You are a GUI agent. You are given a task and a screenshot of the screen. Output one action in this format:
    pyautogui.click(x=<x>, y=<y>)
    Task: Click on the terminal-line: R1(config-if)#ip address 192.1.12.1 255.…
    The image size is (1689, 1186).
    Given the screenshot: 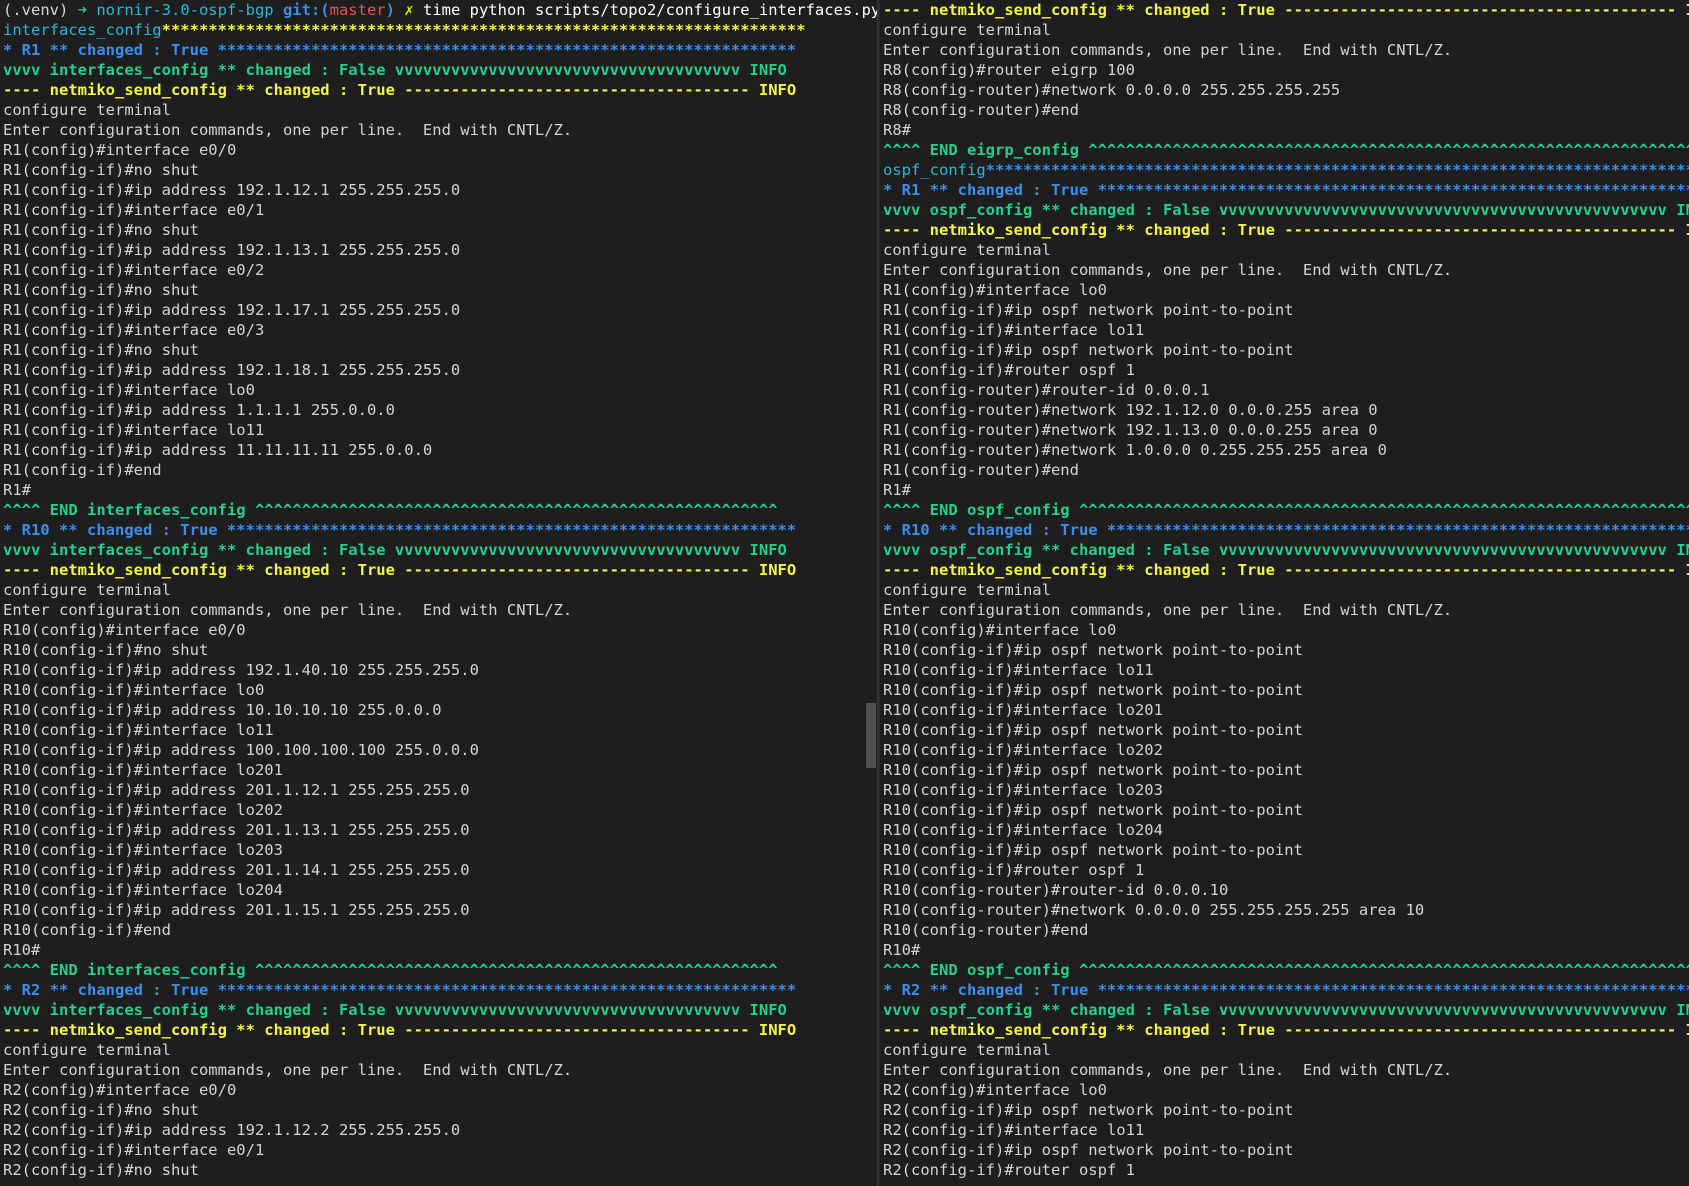 What is the action you would take?
    pyautogui.click(x=440, y=190)
    